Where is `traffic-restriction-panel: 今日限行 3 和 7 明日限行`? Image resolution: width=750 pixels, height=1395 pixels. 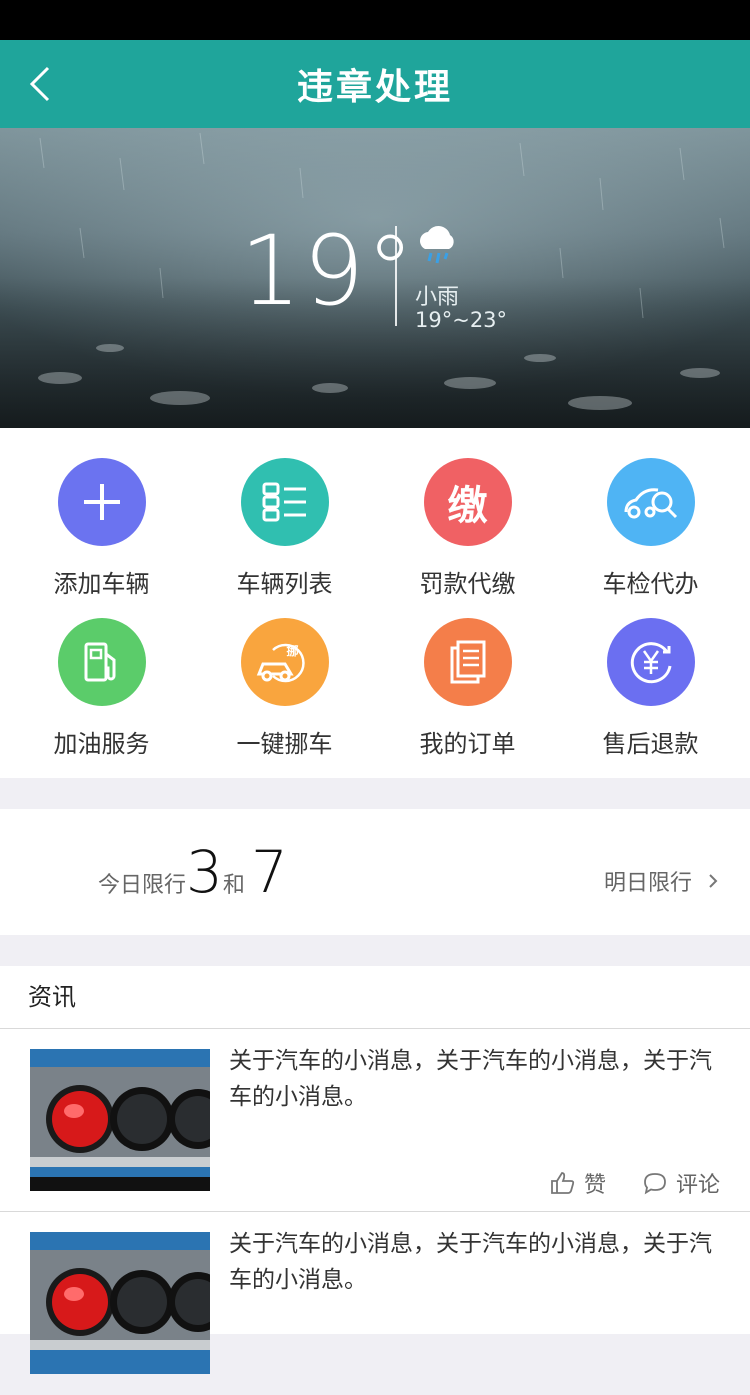 traffic-restriction-panel: 今日限行 3 和 7 明日限行 is located at coordinates (375, 872).